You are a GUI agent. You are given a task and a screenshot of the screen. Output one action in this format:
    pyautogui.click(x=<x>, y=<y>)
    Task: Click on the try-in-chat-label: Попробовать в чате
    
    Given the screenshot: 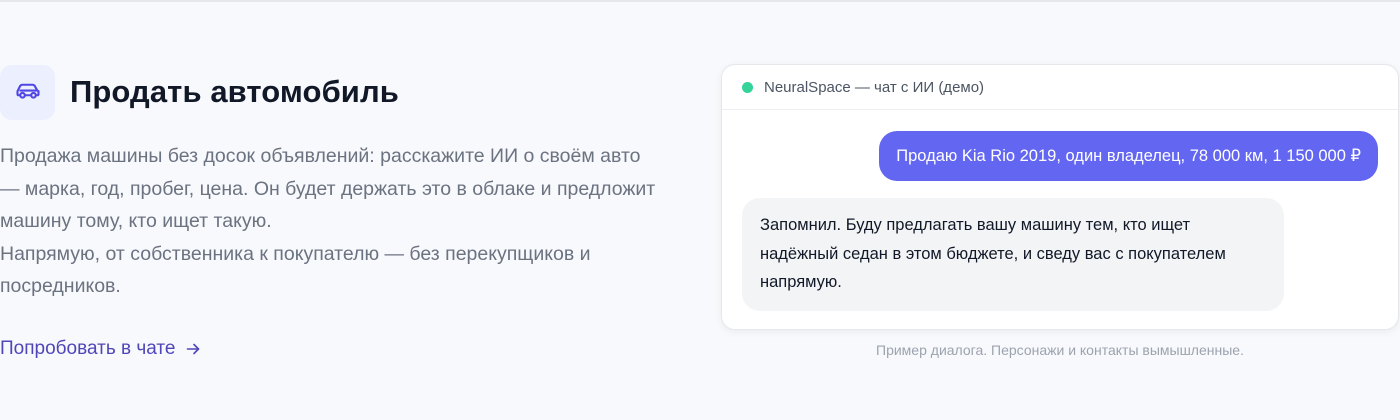 What is the action you would take?
    pyautogui.click(x=88, y=348)
    